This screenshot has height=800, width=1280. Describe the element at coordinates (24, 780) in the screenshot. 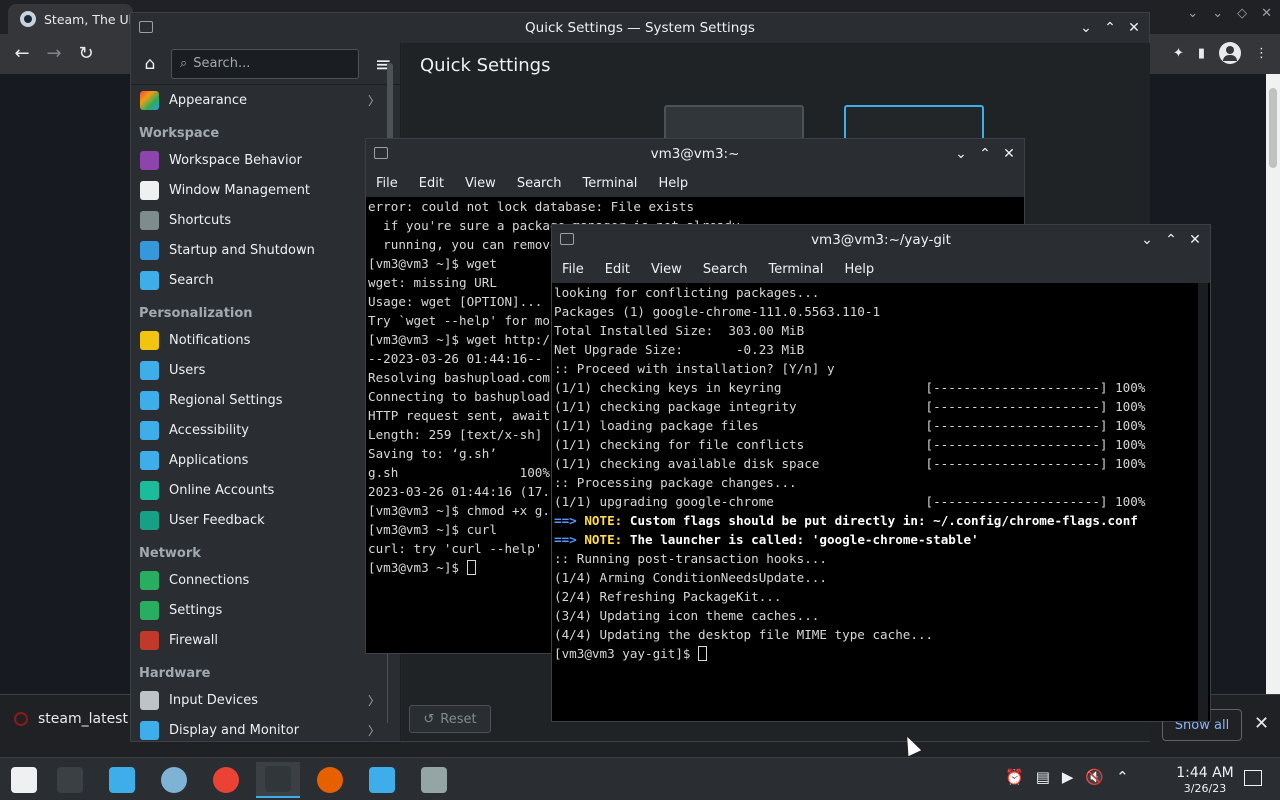

I see `taskbar-application-launcher` at that location.